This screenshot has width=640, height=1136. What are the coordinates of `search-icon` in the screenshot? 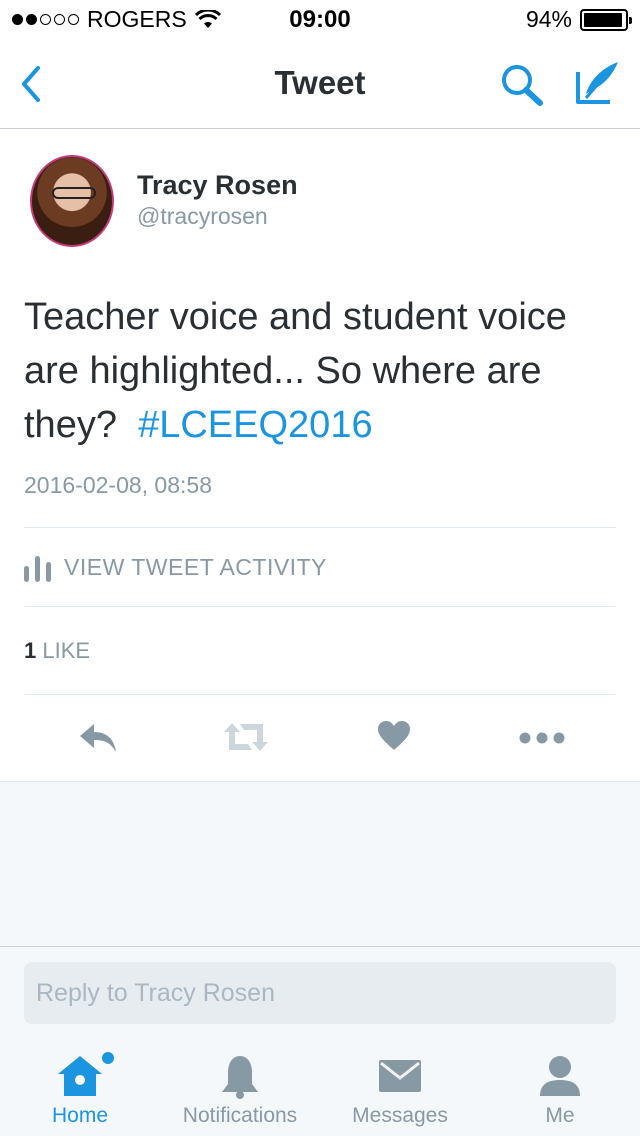 It's located at (522, 85).